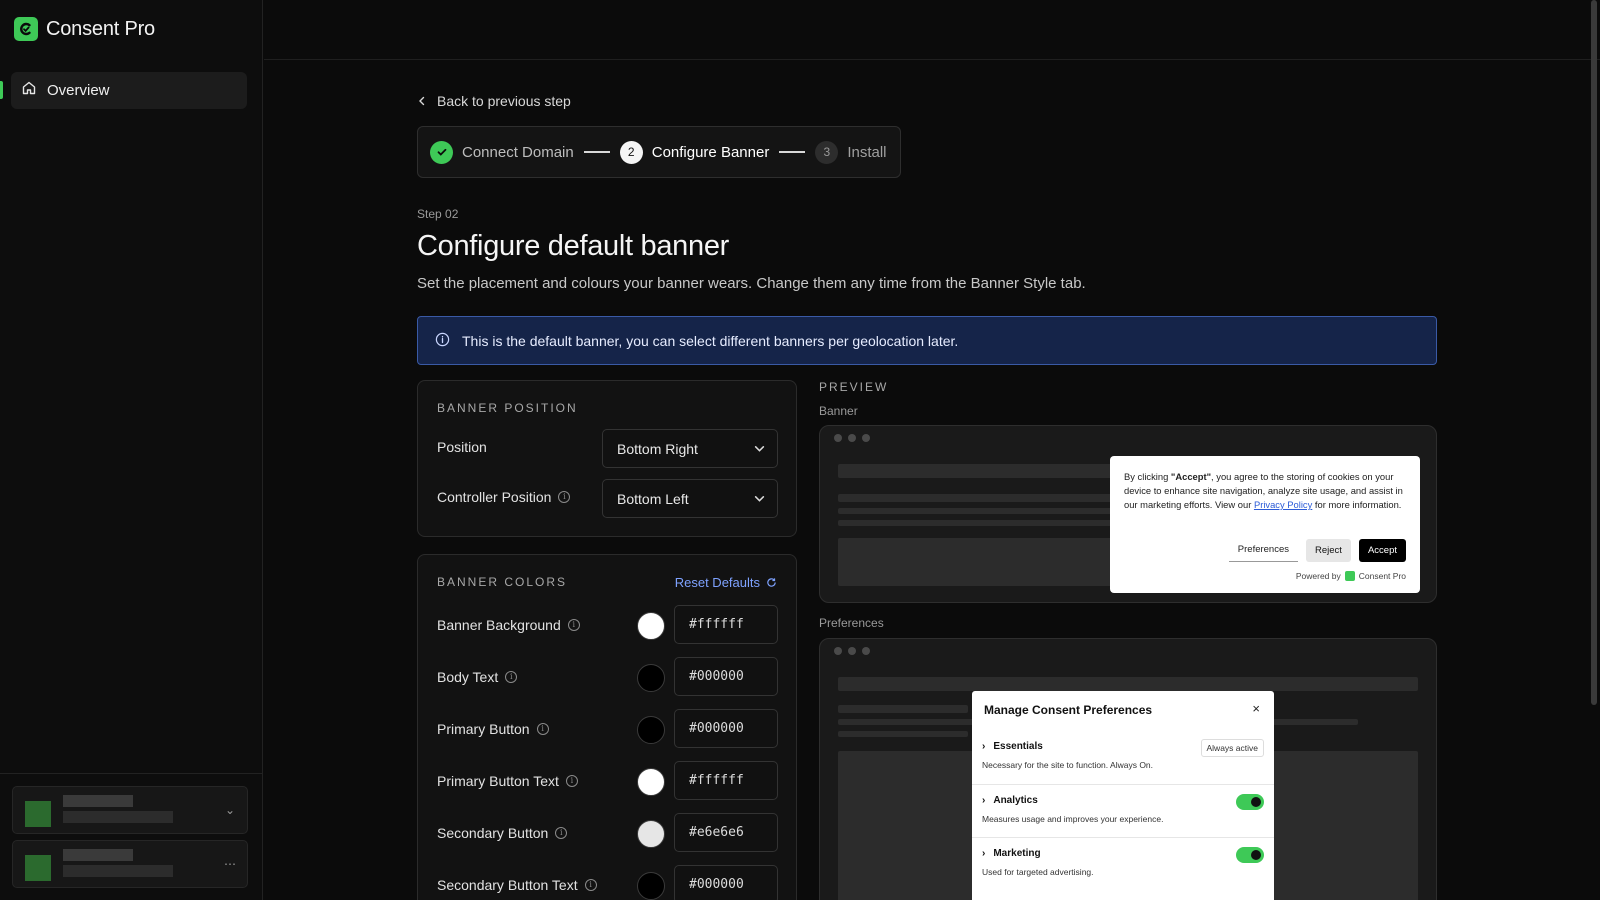 The width and height of the screenshot is (1600, 900). Describe the element at coordinates (130, 810) in the screenshot. I see `account-card: ⌄` at that location.